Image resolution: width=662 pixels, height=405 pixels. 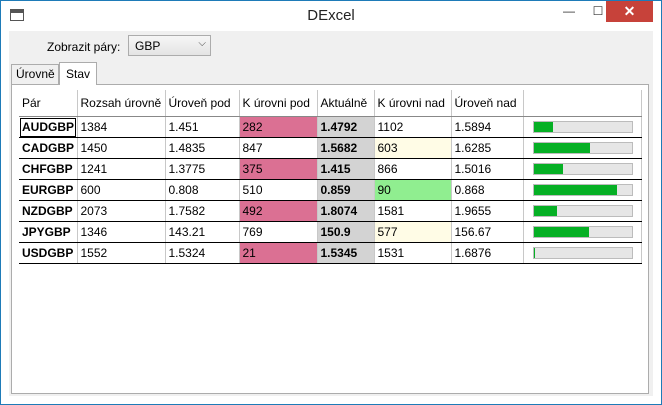 What do you see at coordinates (278, 232) in the screenshot?
I see `to-below-cell: 769` at bounding box center [278, 232].